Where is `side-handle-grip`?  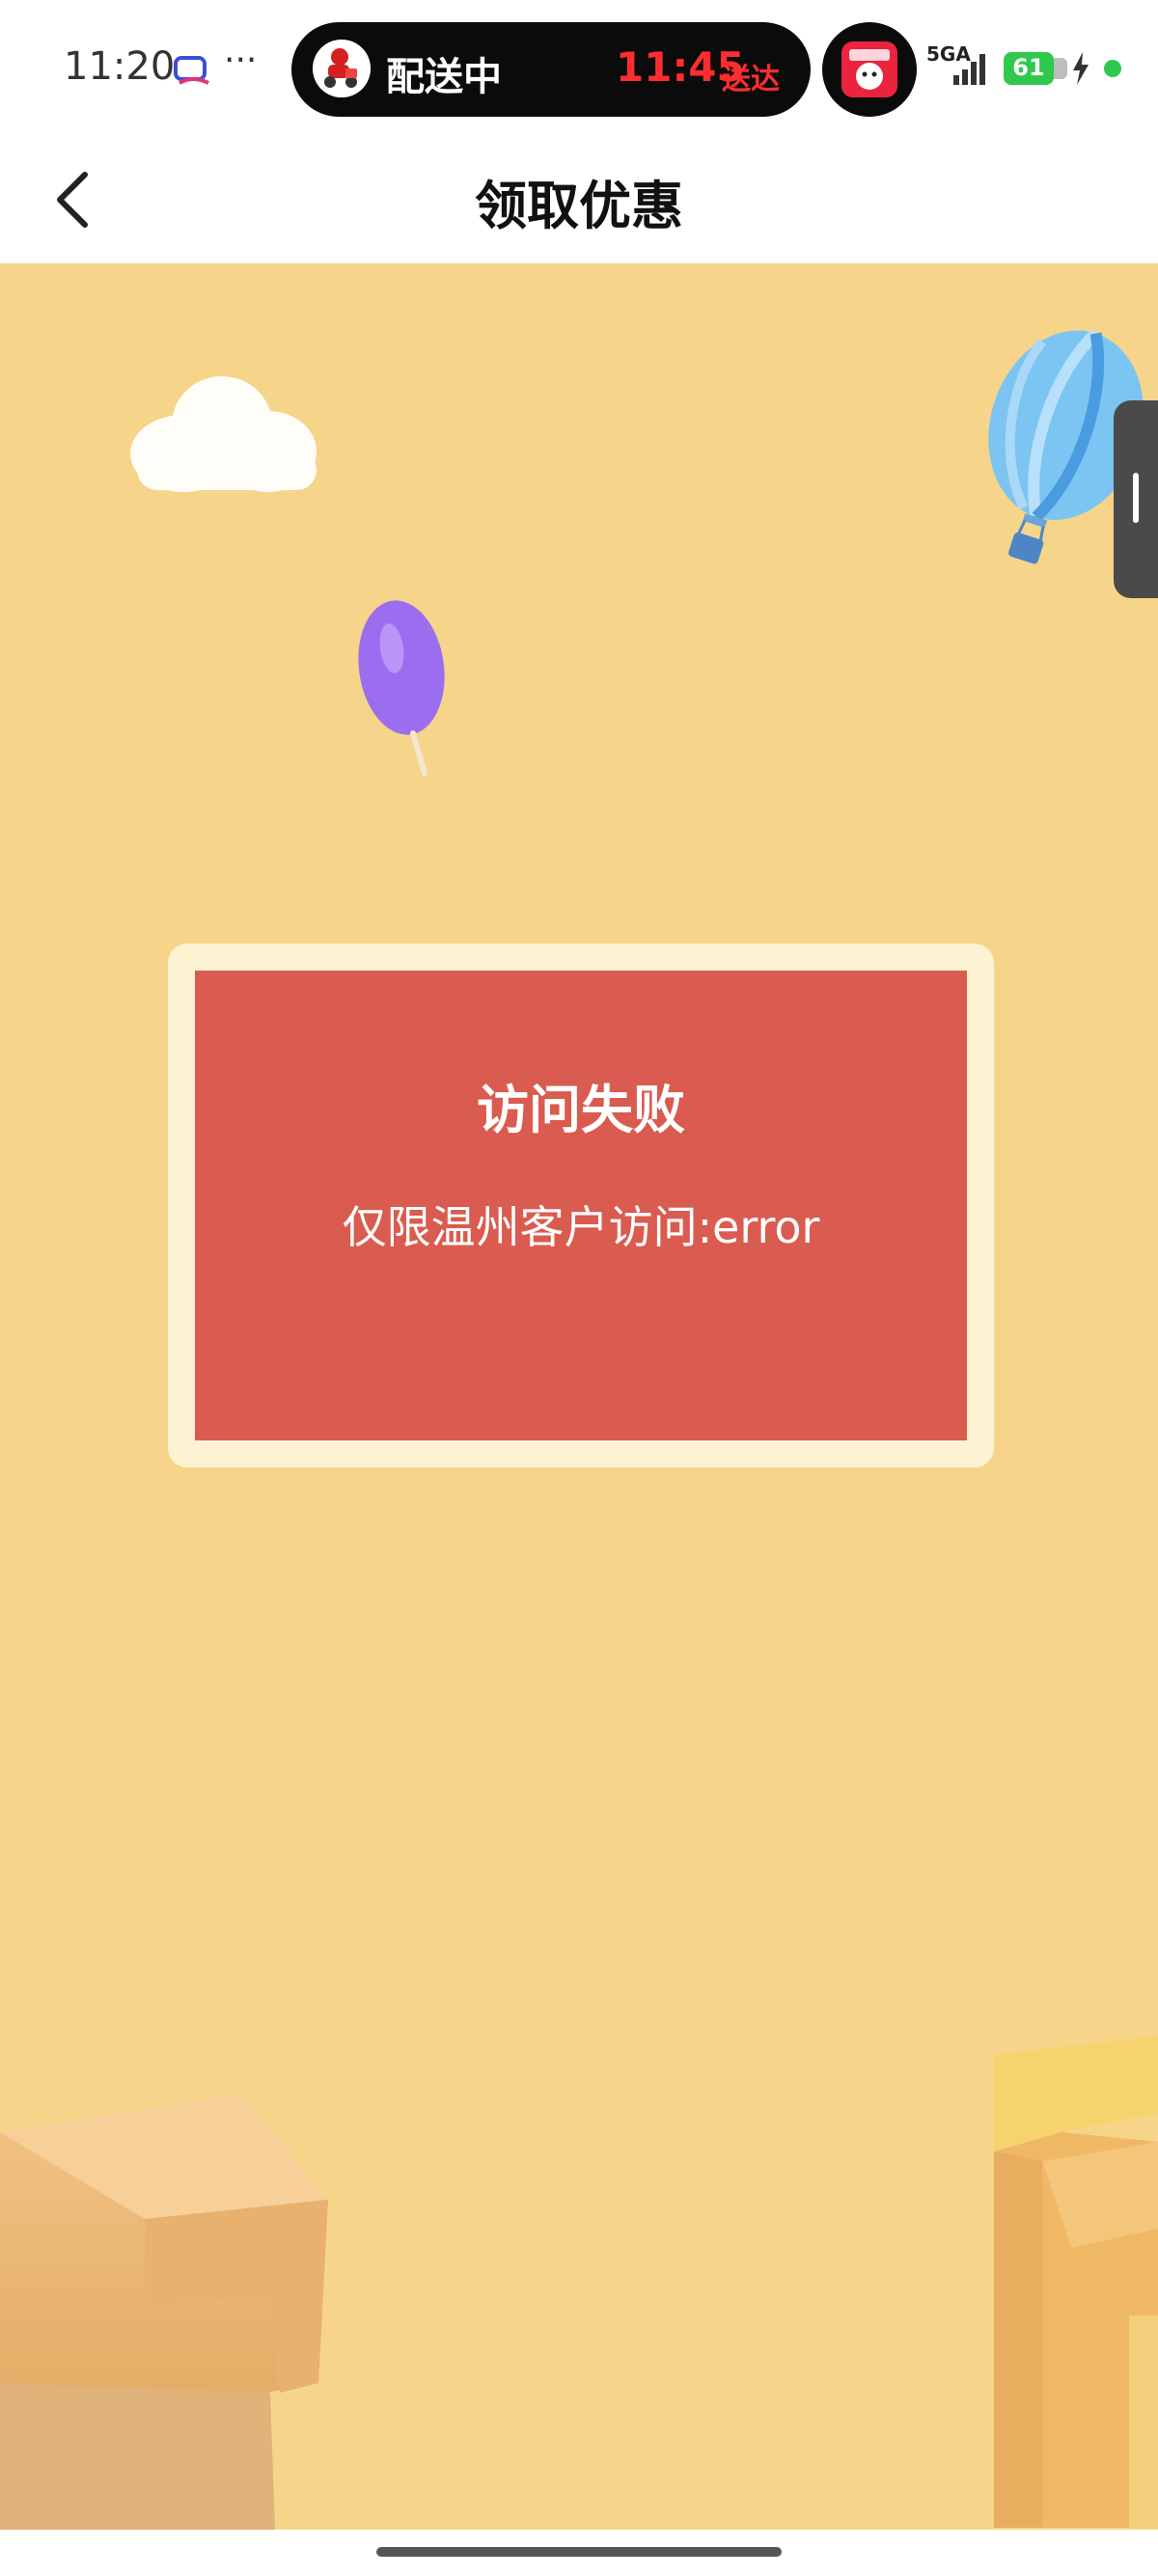
side-handle-grip is located at coordinates (1136, 498).